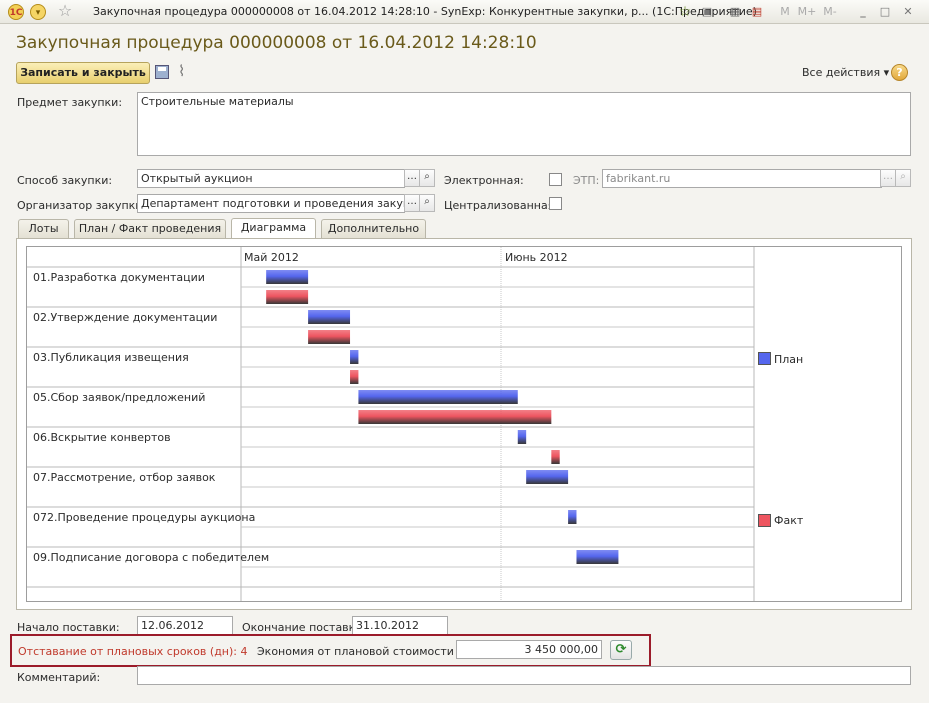 The image size is (929, 703). What do you see at coordinates (273, 228) in the screenshot?
I see `tab-diagram: Диаграмма` at bounding box center [273, 228].